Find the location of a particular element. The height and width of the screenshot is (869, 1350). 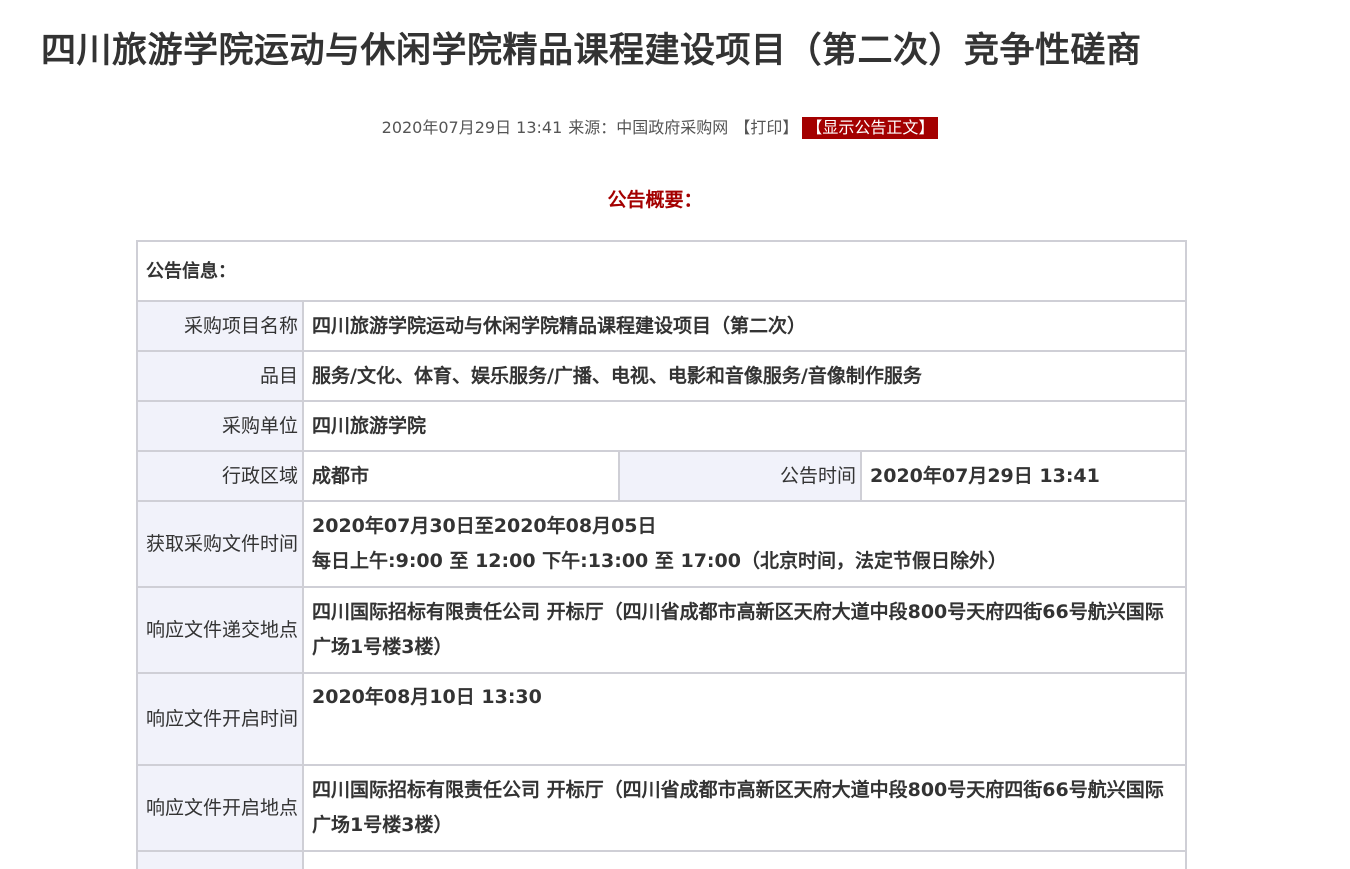

table-row-partial is located at coordinates (661, 859).